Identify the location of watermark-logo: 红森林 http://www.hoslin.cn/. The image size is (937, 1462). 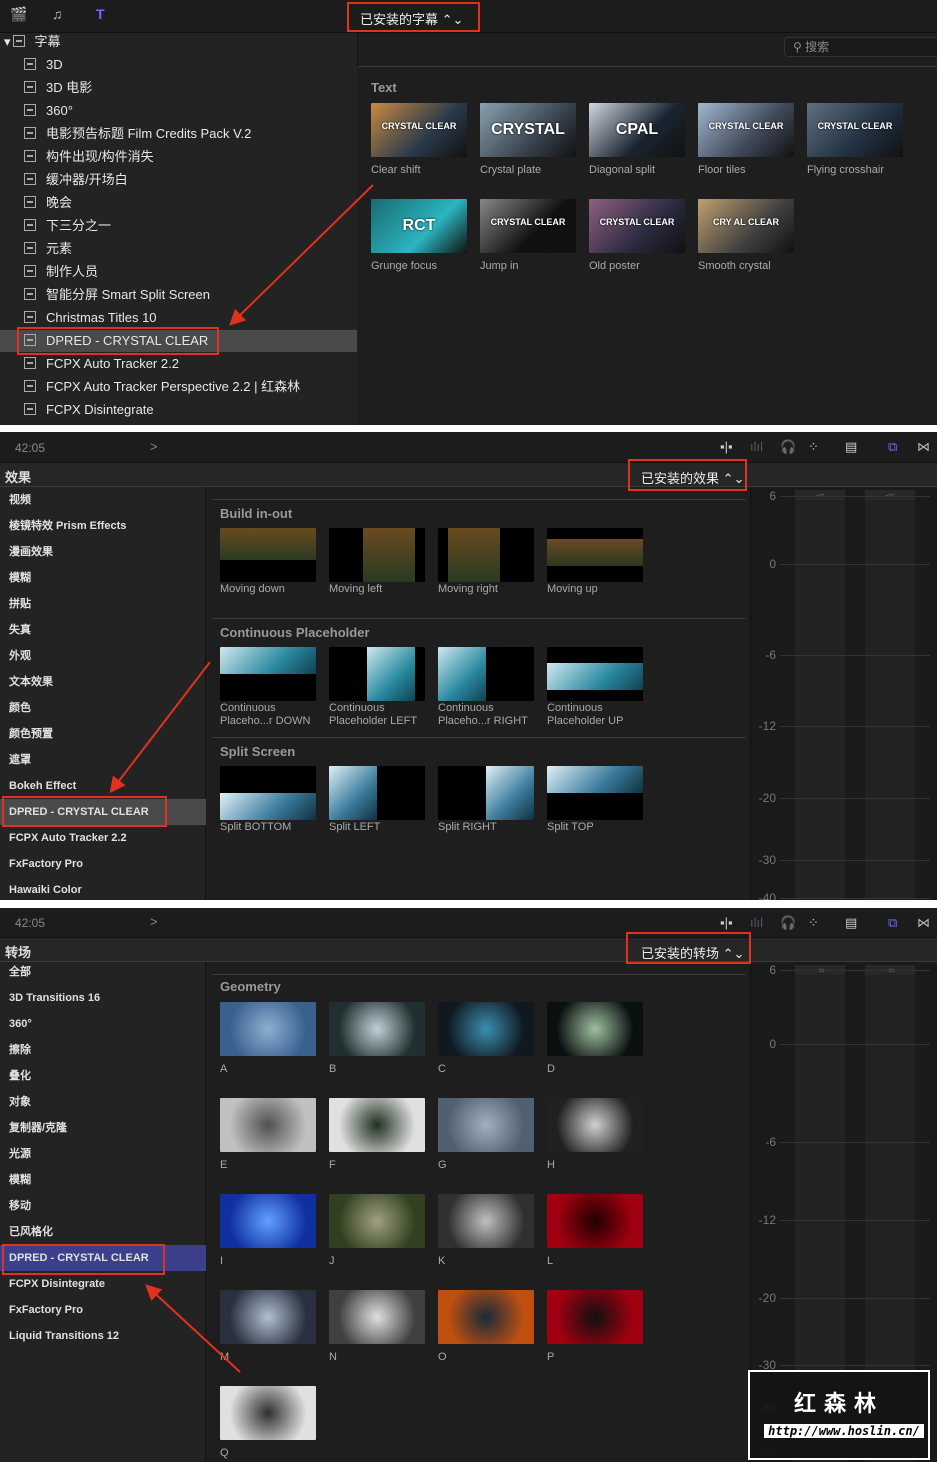
(839, 1415).